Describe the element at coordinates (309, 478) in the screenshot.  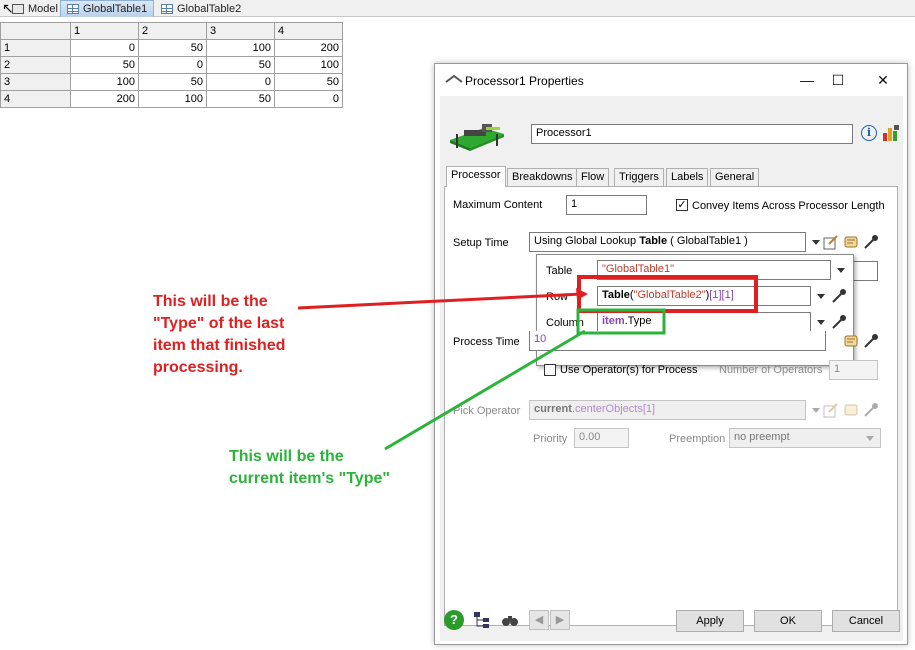
I see `green-annotation-line: current item's "Type"` at that location.